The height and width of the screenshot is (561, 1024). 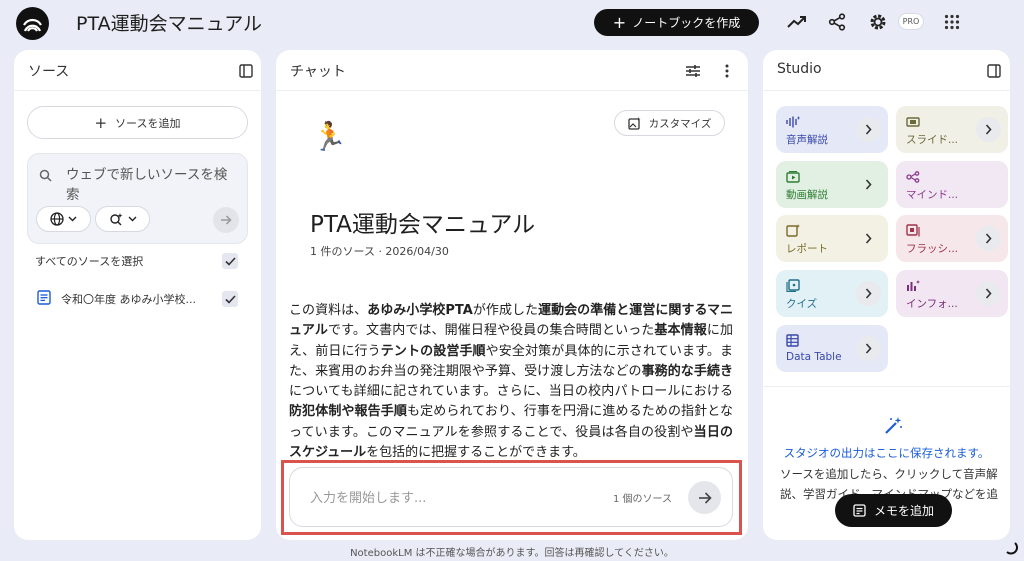 What do you see at coordinates (807, 195) in the screenshot?
I see `studio-tile-label: 動画解説` at bounding box center [807, 195].